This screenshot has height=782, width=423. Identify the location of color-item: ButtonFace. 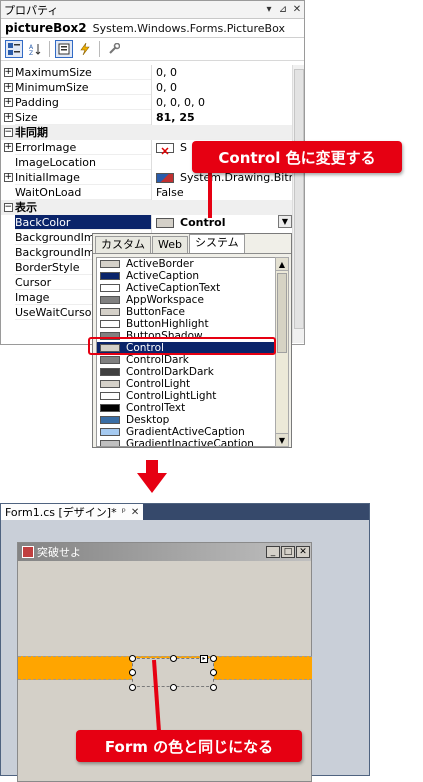
(187, 312).